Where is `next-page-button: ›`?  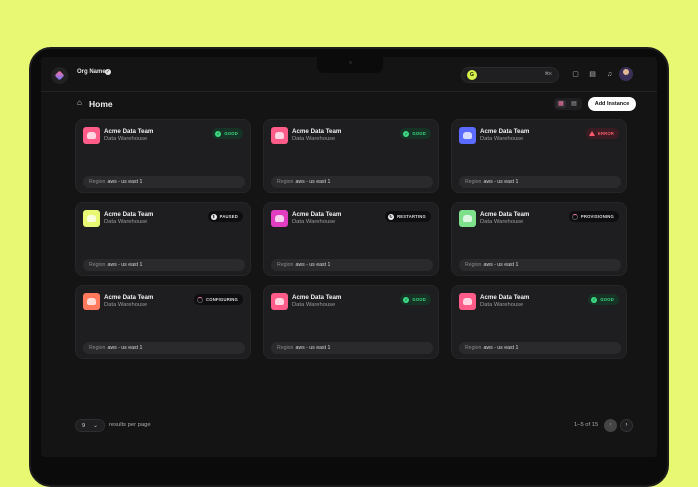 next-page-button: › is located at coordinates (626, 425).